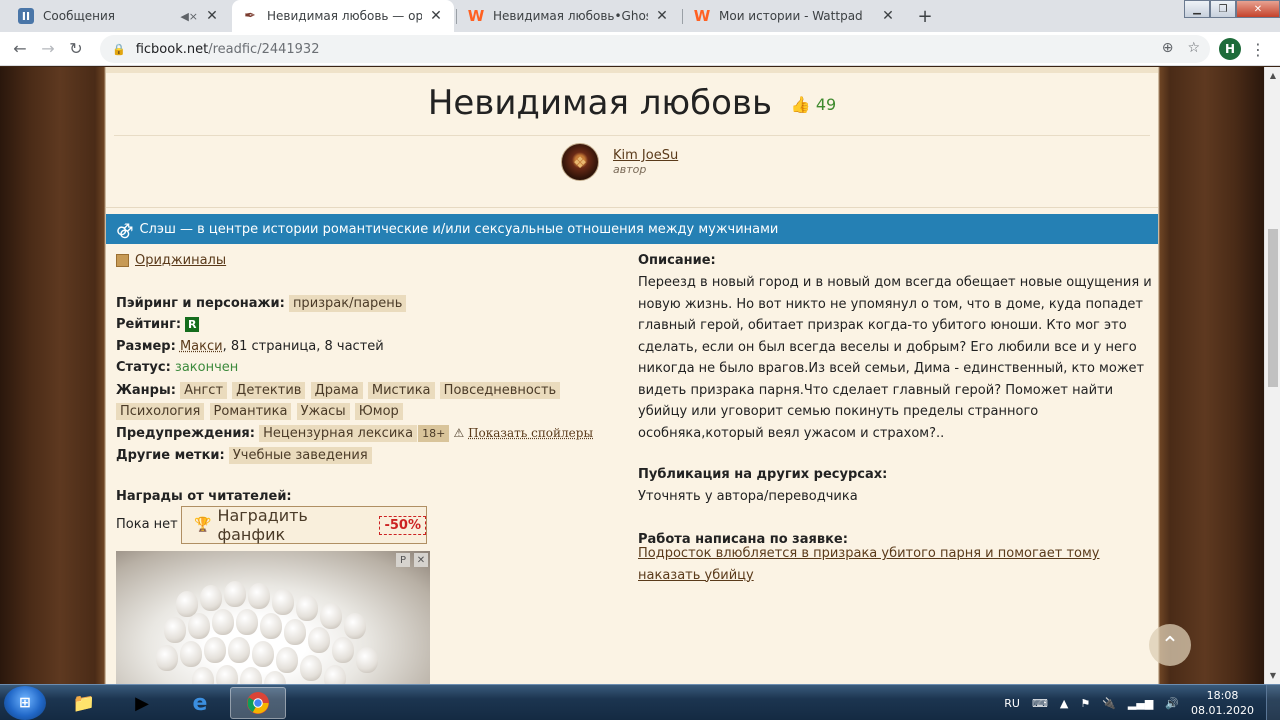 Image resolution: width=1280 pixels, height=720 pixels. Describe the element at coordinates (185, 433) in the screenshot. I see `warnings-label: Предупреждения:` at that location.